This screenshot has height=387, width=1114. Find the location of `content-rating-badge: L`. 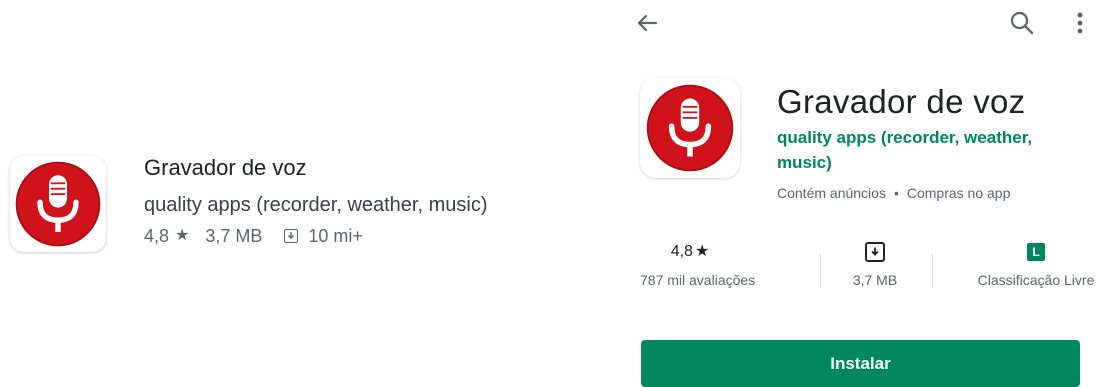

content-rating-badge: L is located at coordinates (1036, 252).